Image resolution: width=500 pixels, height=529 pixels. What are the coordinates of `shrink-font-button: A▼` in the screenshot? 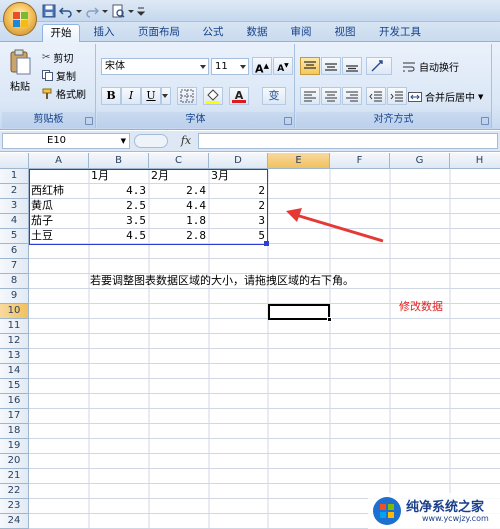 It's located at (283, 66).